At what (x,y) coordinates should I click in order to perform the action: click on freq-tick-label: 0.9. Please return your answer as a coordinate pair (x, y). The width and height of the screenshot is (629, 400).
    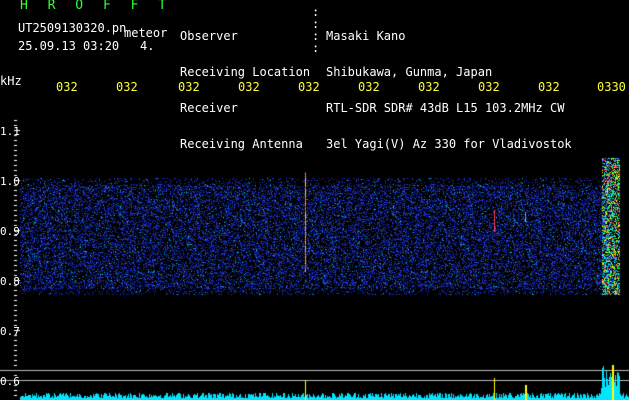
    Looking at the image, I should click on (10, 231).